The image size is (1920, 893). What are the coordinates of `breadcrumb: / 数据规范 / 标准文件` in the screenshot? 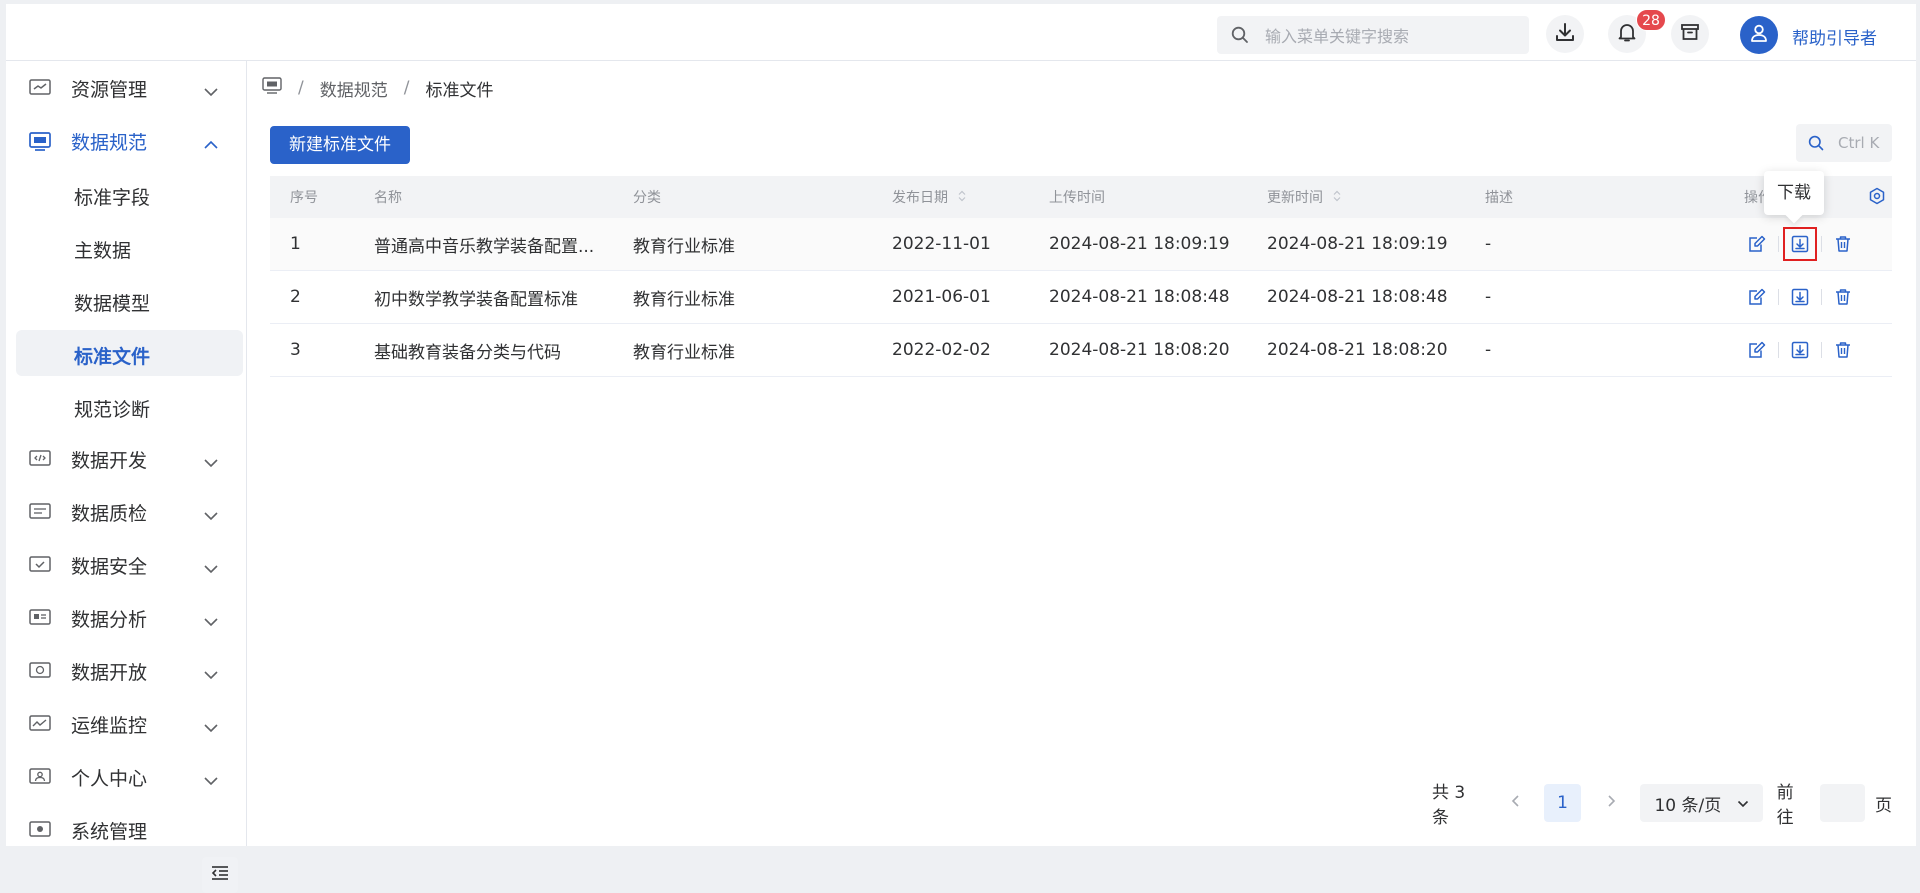 It's located at (377, 88).